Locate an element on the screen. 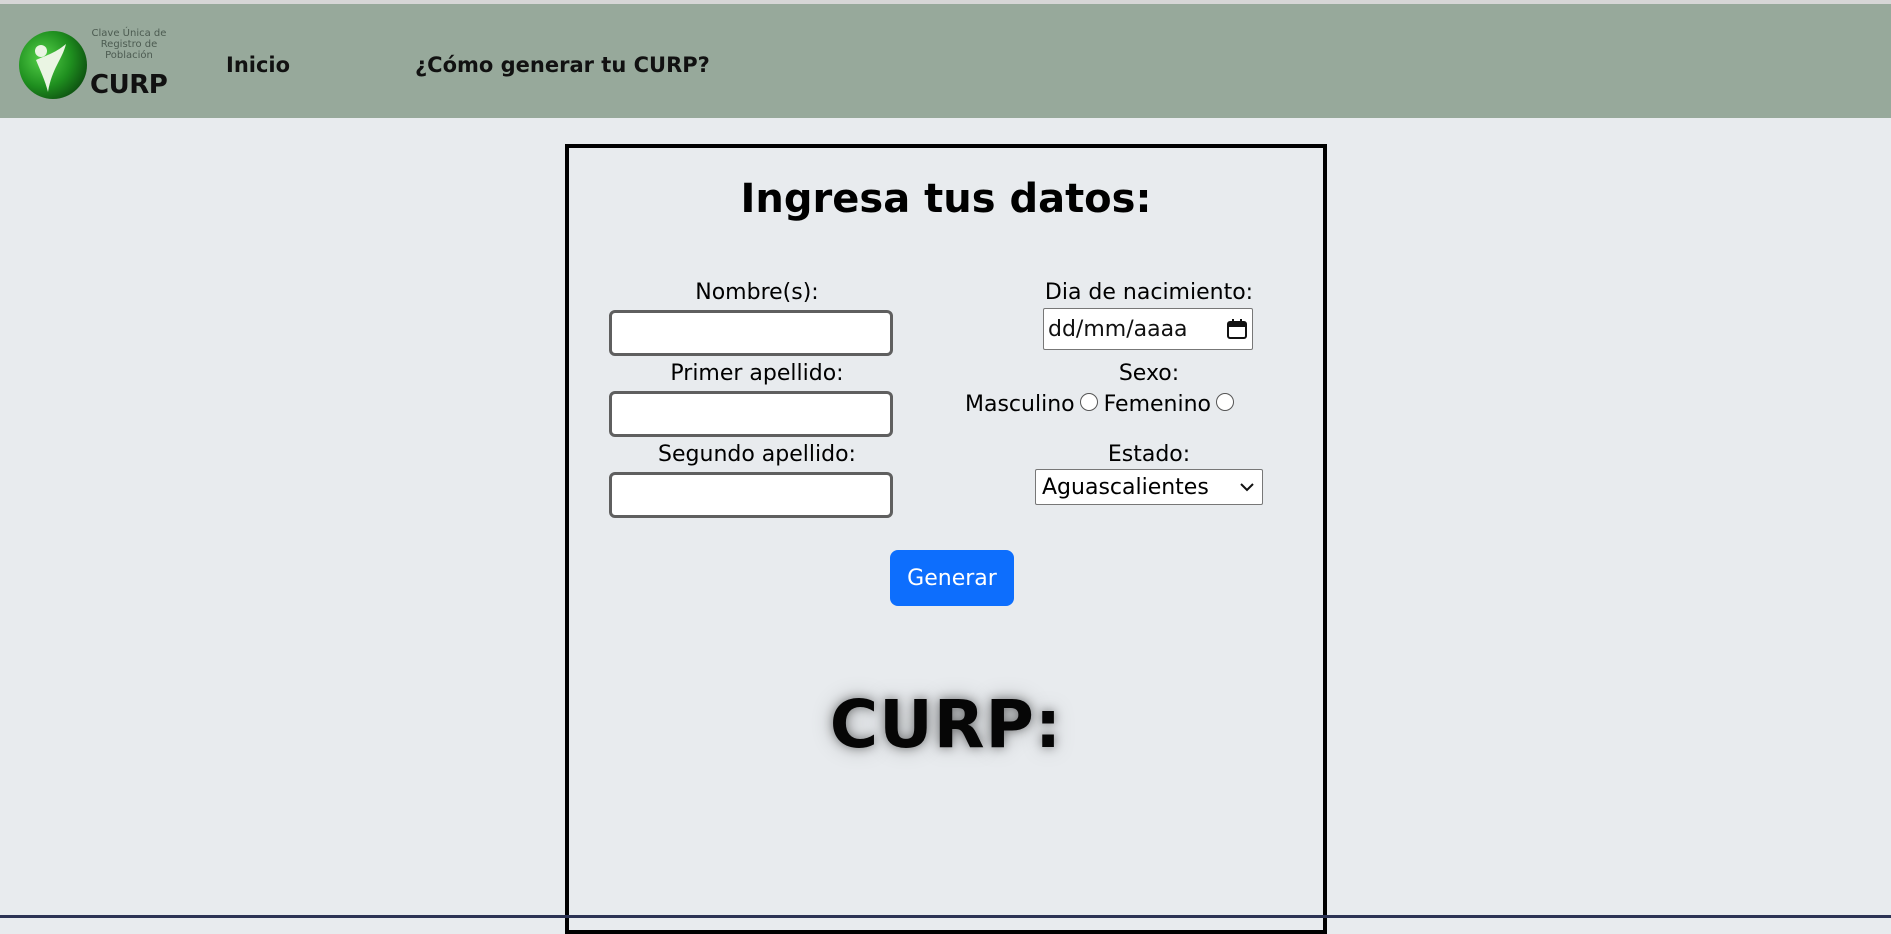 The height and width of the screenshot is (934, 1891). masculino-label: Masculino is located at coordinates (1020, 404).